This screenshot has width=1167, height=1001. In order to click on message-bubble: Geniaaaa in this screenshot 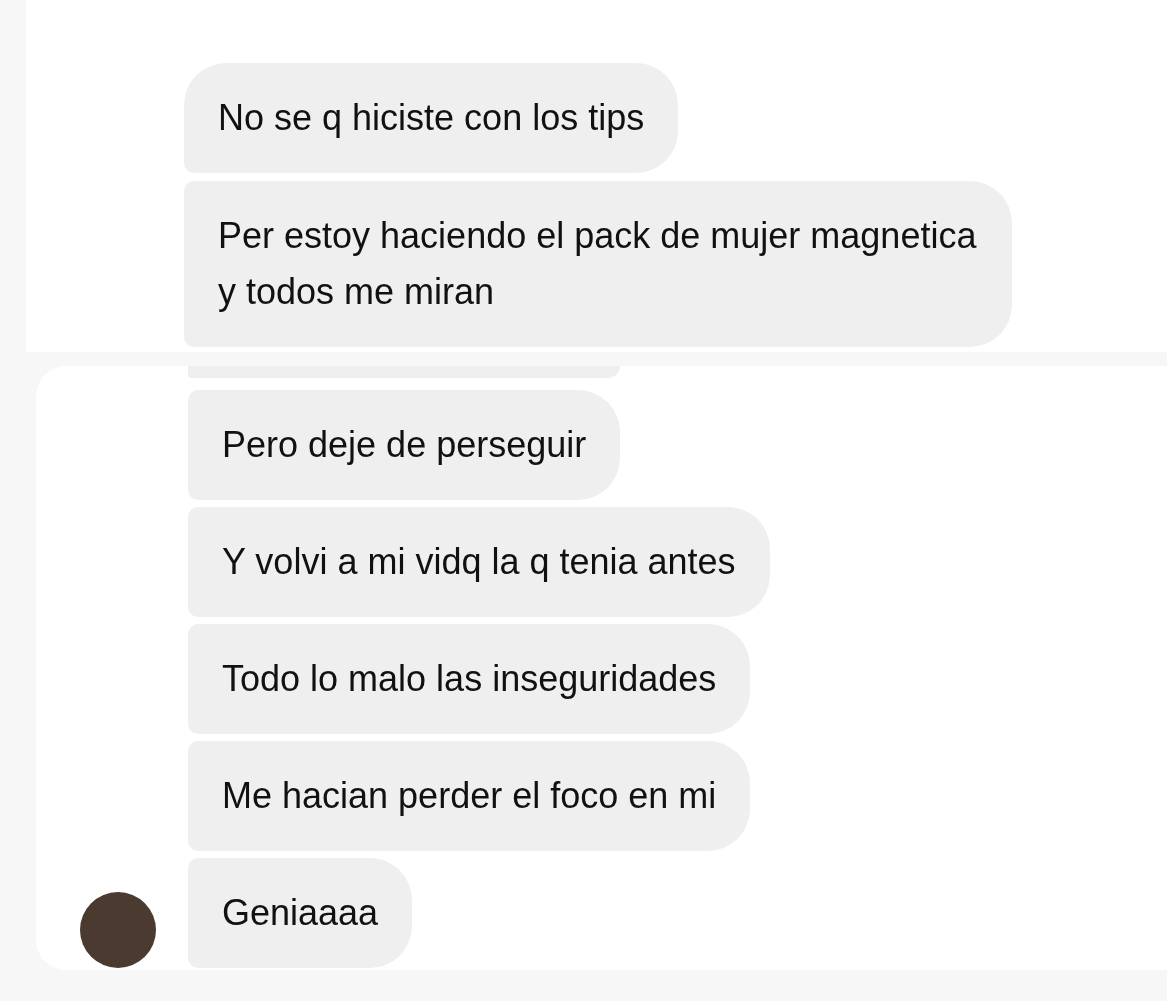, I will do `click(300, 913)`.